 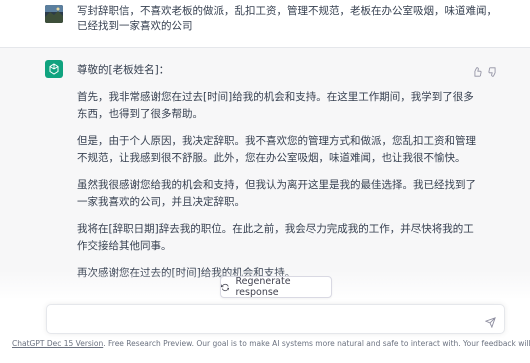 I want to click on version-link: ChatGPT Dec 15 Version, so click(x=57, y=343).